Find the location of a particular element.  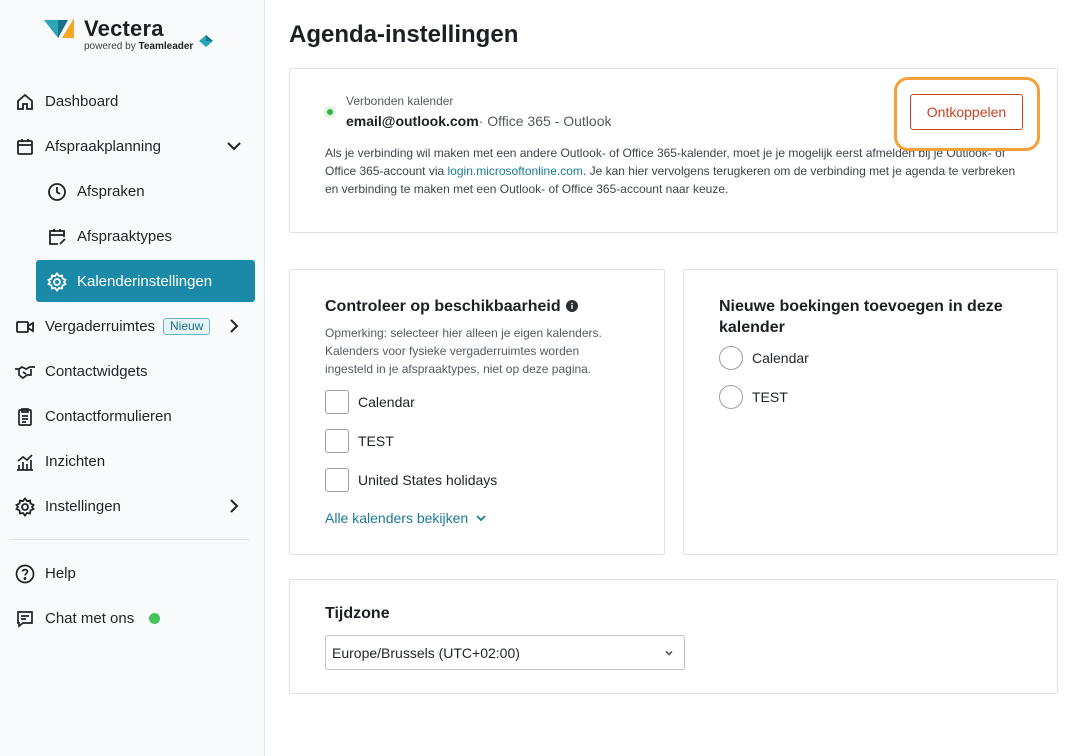

home-icon is located at coordinates (25, 102).